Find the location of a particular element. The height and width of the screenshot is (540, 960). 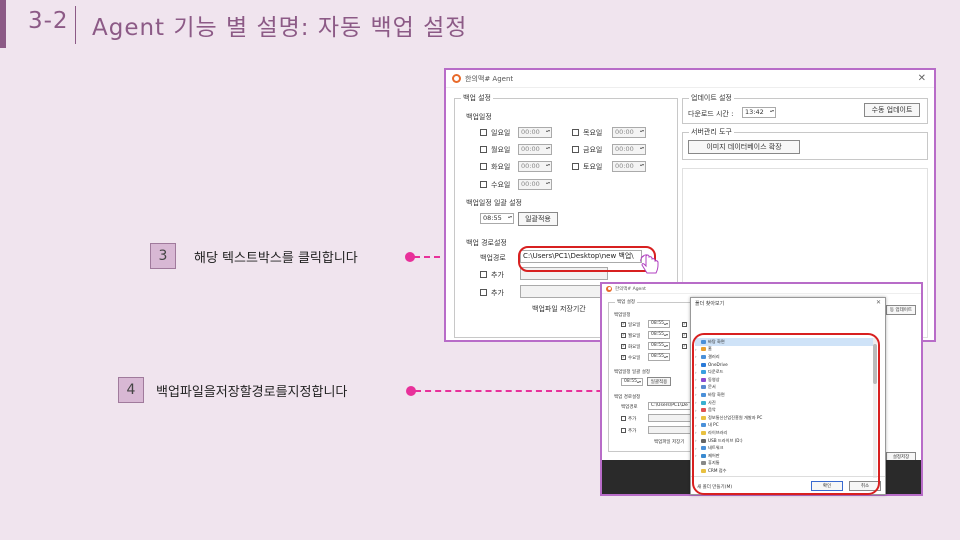

step-4-badge: 4 is located at coordinates (131, 390).